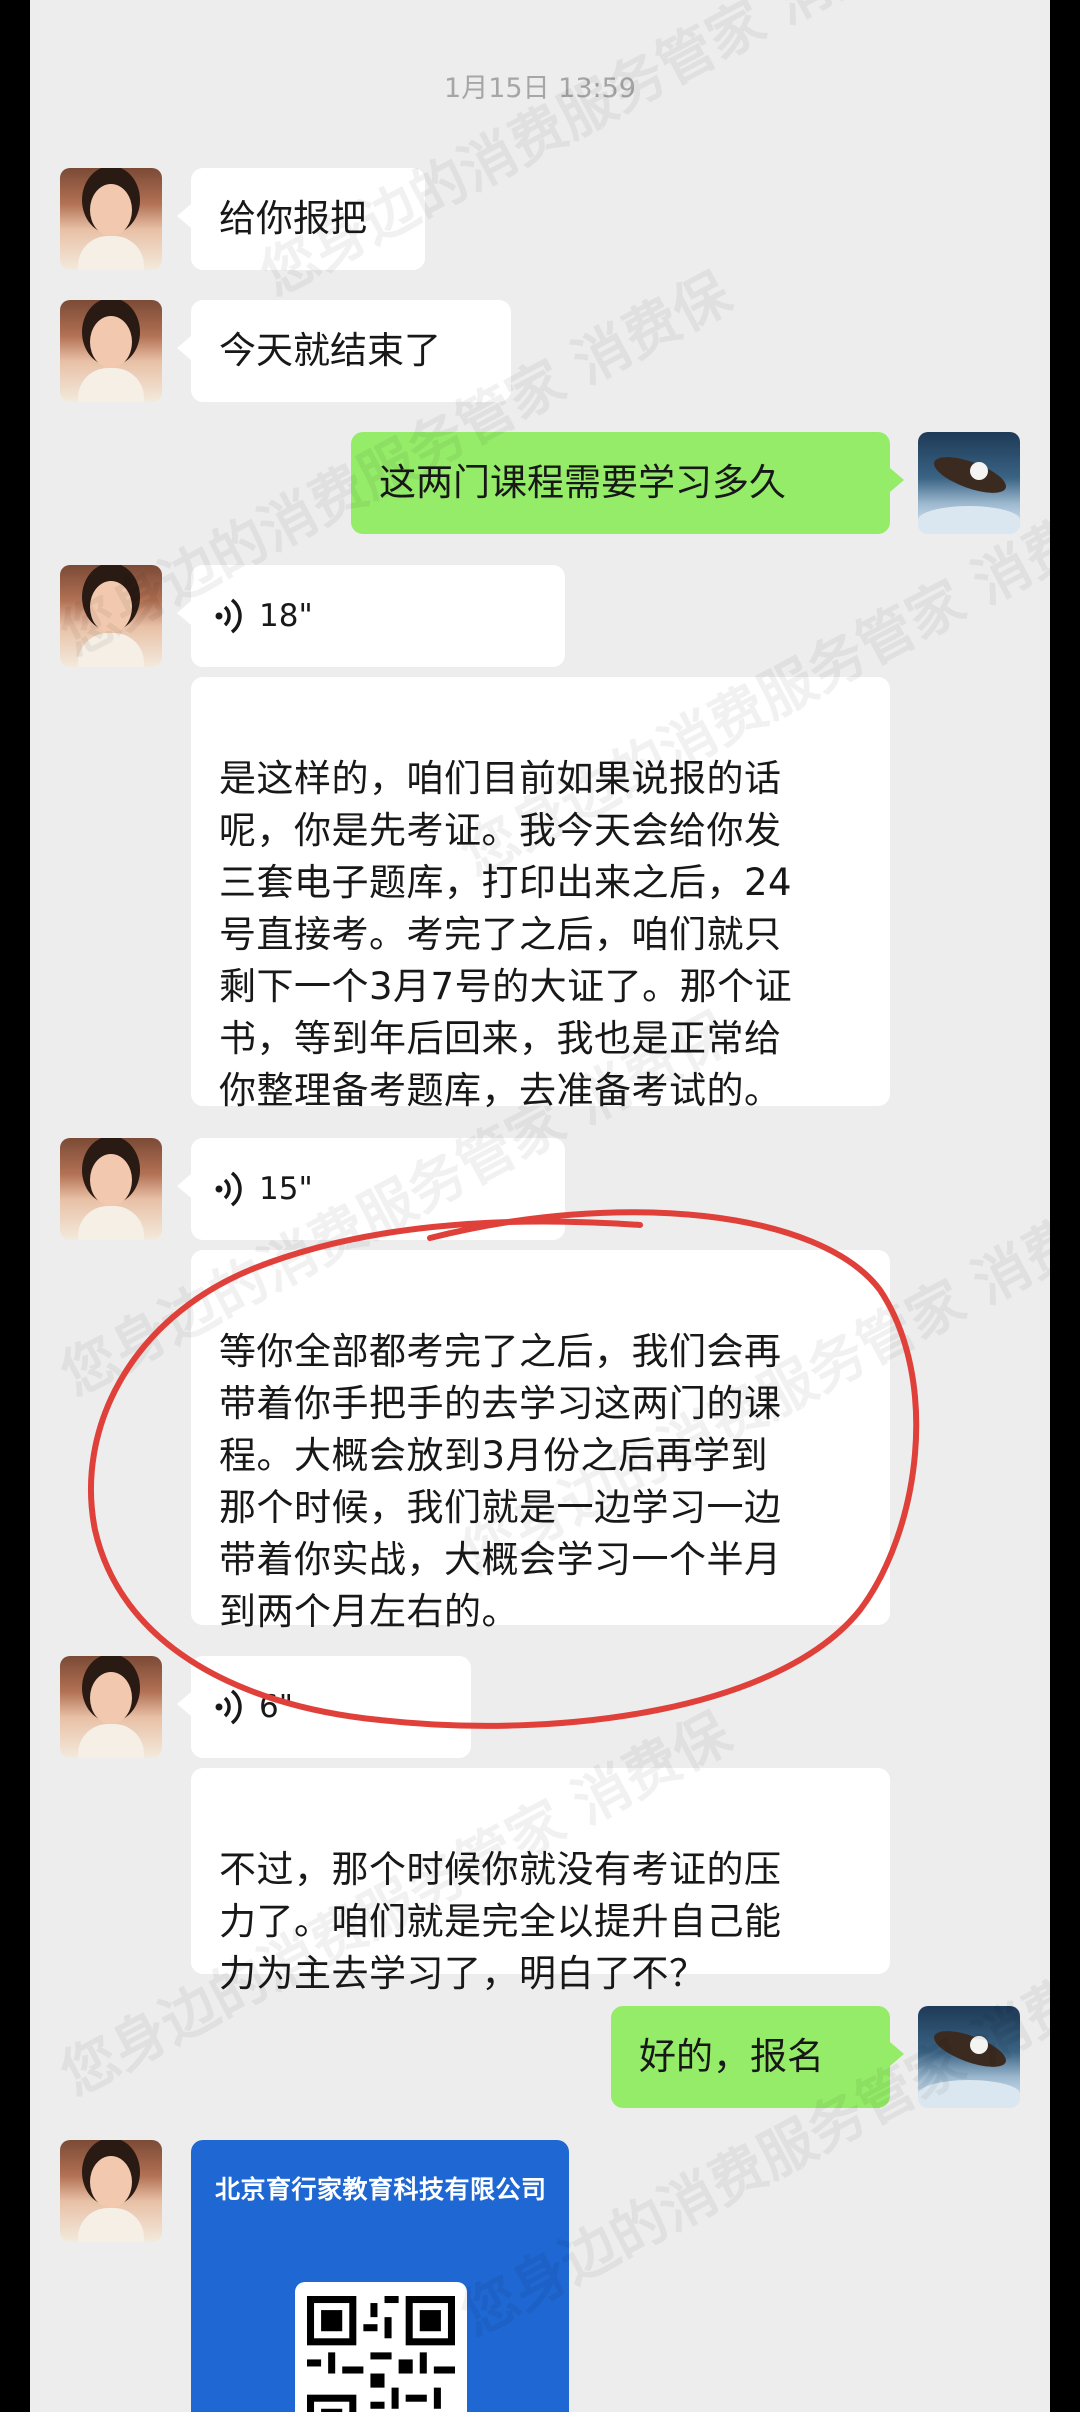 The width and height of the screenshot is (1080, 2412). What do you see at coordinates (276, 1707) in the screenshot?
I see `voice-duration: 6"` at bounding box center [276, 1707].